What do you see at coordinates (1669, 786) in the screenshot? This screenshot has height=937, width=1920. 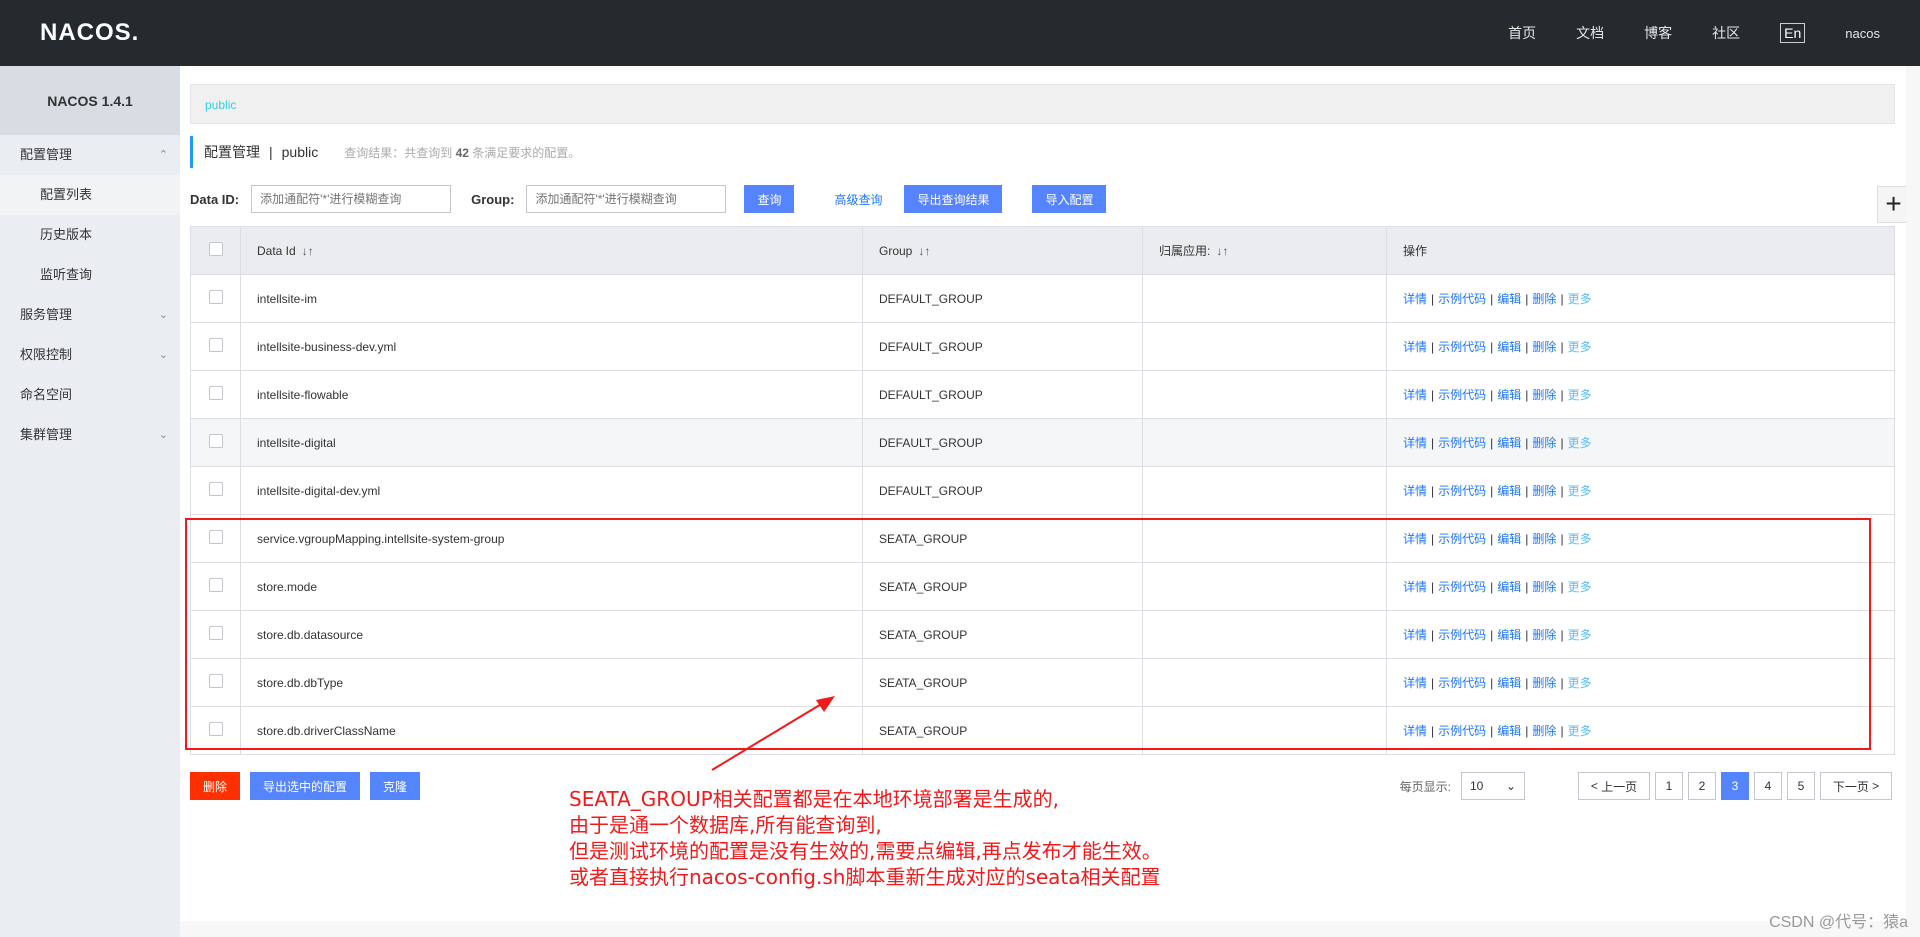 I see `page-1: 1` at bounding box center [1669, 786].